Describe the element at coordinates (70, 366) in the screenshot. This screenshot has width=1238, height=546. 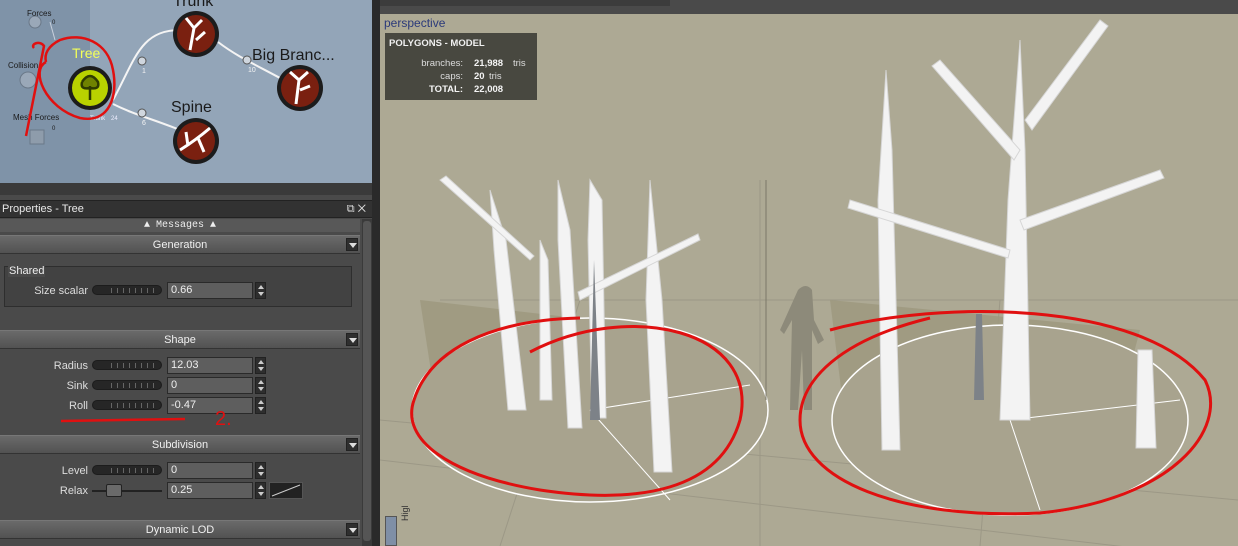
I see `radius-label: Radius` at that location.